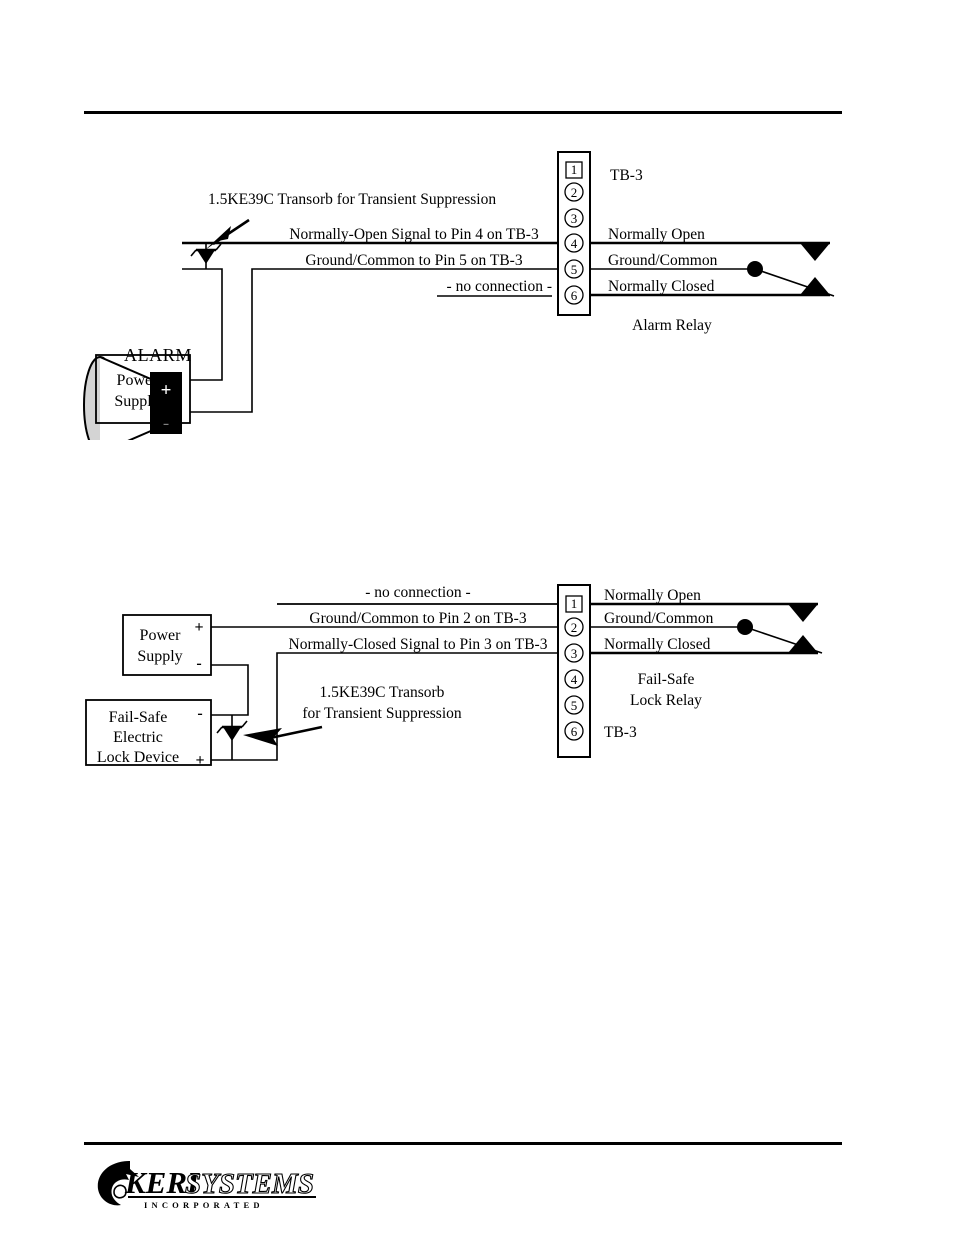  Describe the element at coordinates (204, 1205) in the screenshot. I see `logo-tagline: INCORPORATED` at that location.